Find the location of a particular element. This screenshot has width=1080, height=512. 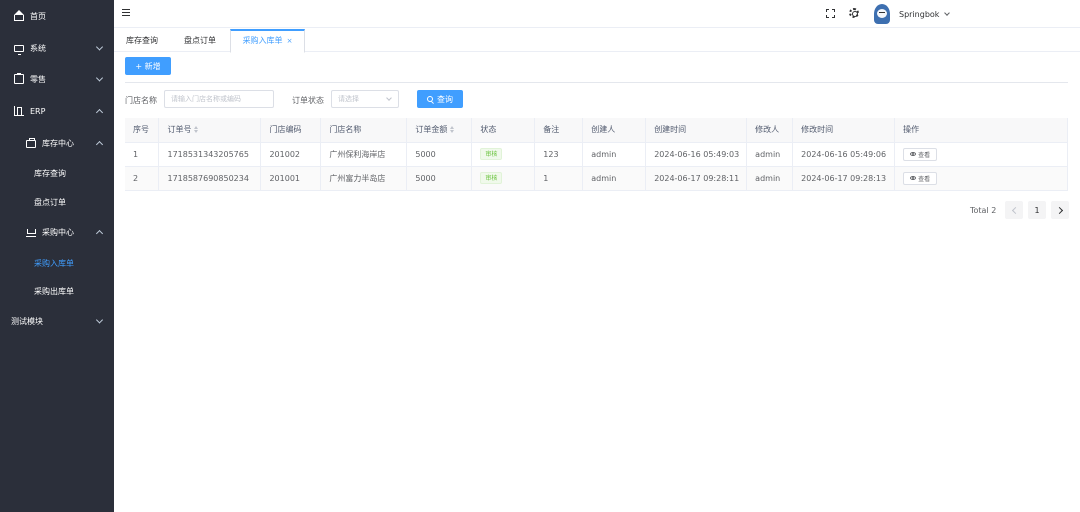

pagination-page-button: 1 is located at coordinates (1037, 210).